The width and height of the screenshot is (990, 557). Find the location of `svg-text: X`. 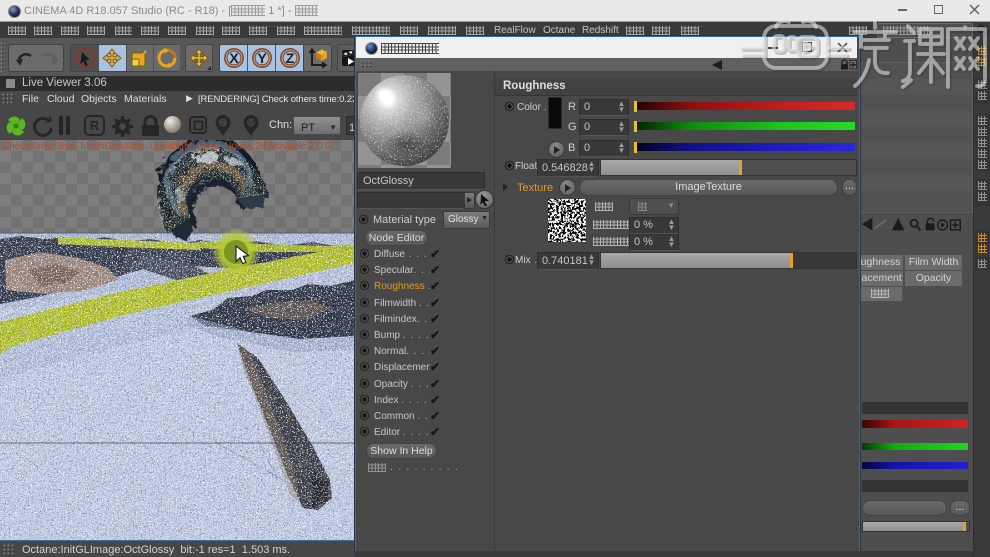

svg-text: X is located at coordinates (234, 58).